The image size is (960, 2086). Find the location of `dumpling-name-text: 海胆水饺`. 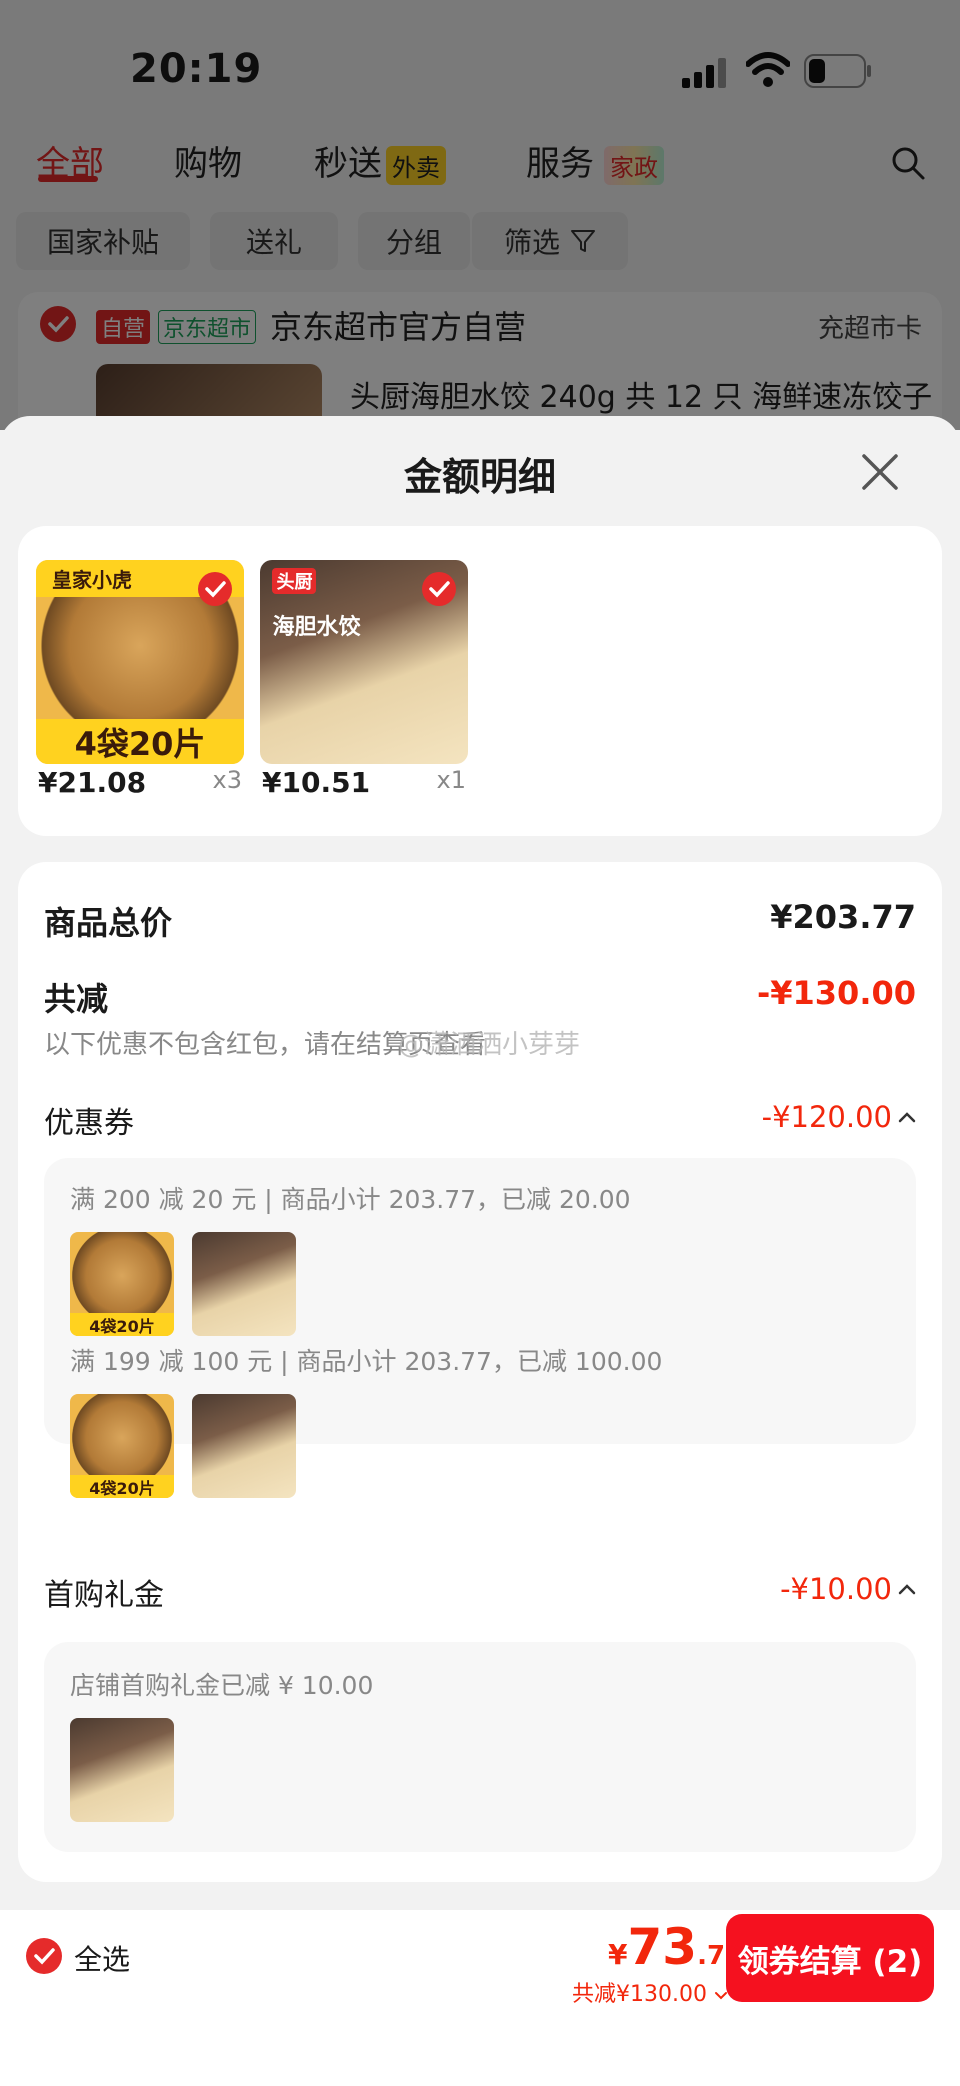

dumpling-name-text: 海胆水饺 is located at coordinates (316, 627).